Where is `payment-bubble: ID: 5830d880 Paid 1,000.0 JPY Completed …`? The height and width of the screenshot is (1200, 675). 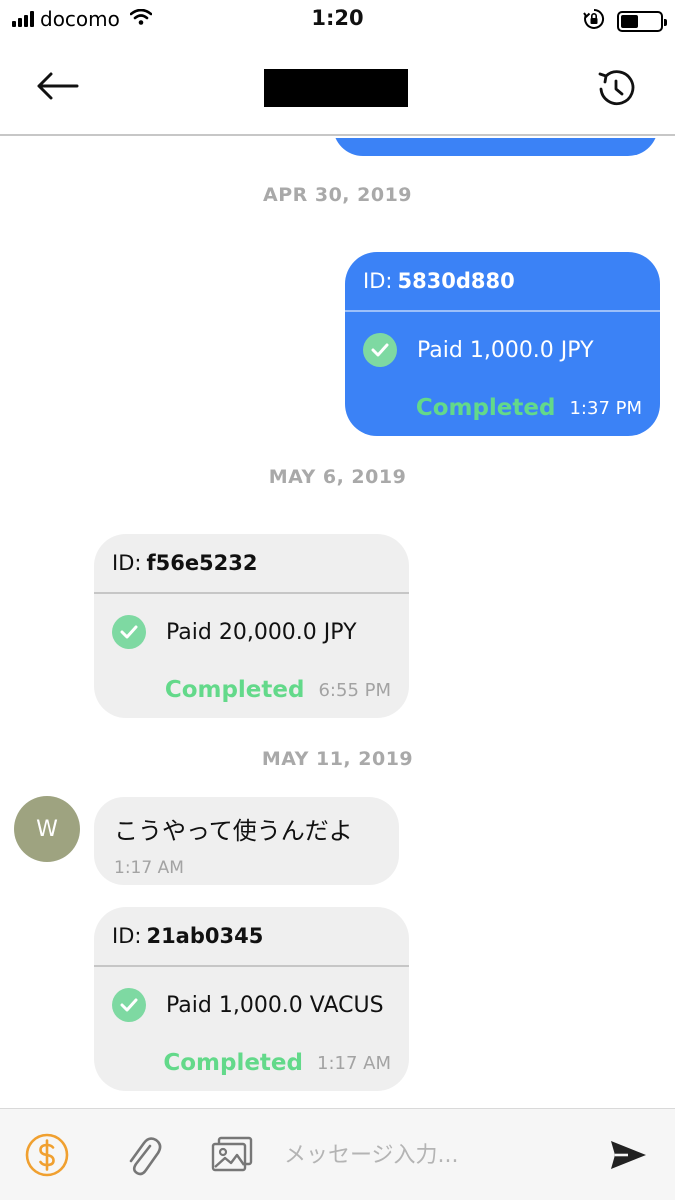 payment-bubble: ID: 5830d880 Paid 1,000.0 JPY Completed … is located at coordinates (502, 344).